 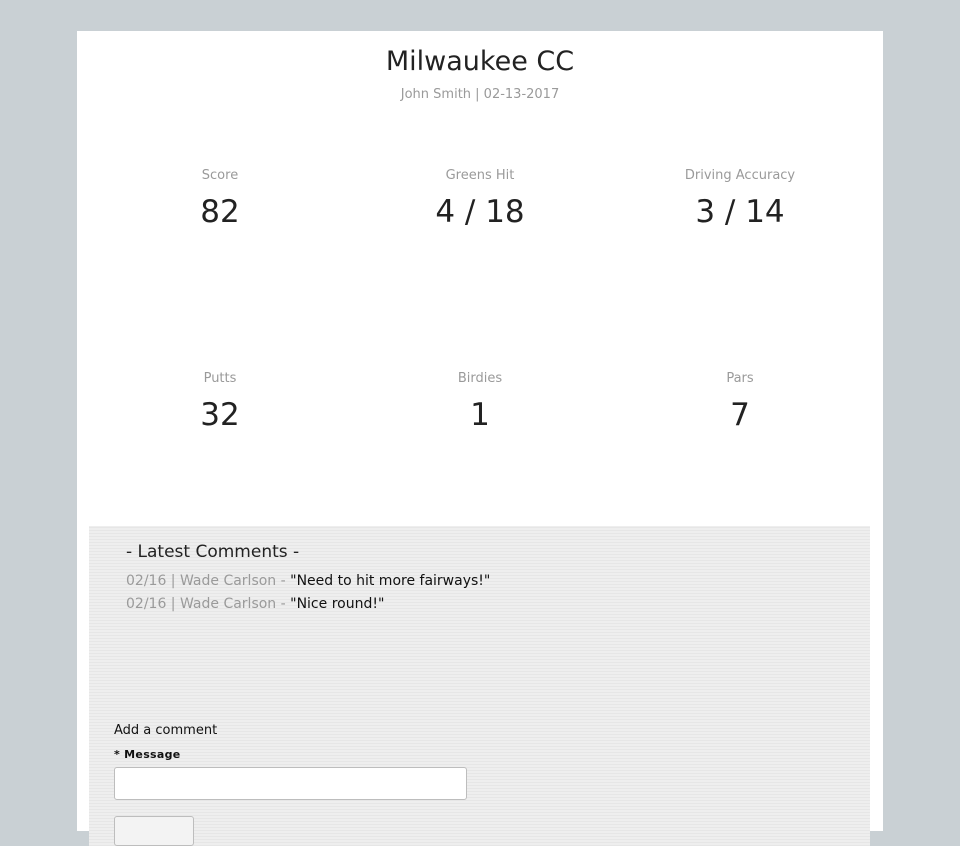 What do you see at coordinates (290, 783) in the screenshot?
I see `message-input` at bounding box center [290, 783].